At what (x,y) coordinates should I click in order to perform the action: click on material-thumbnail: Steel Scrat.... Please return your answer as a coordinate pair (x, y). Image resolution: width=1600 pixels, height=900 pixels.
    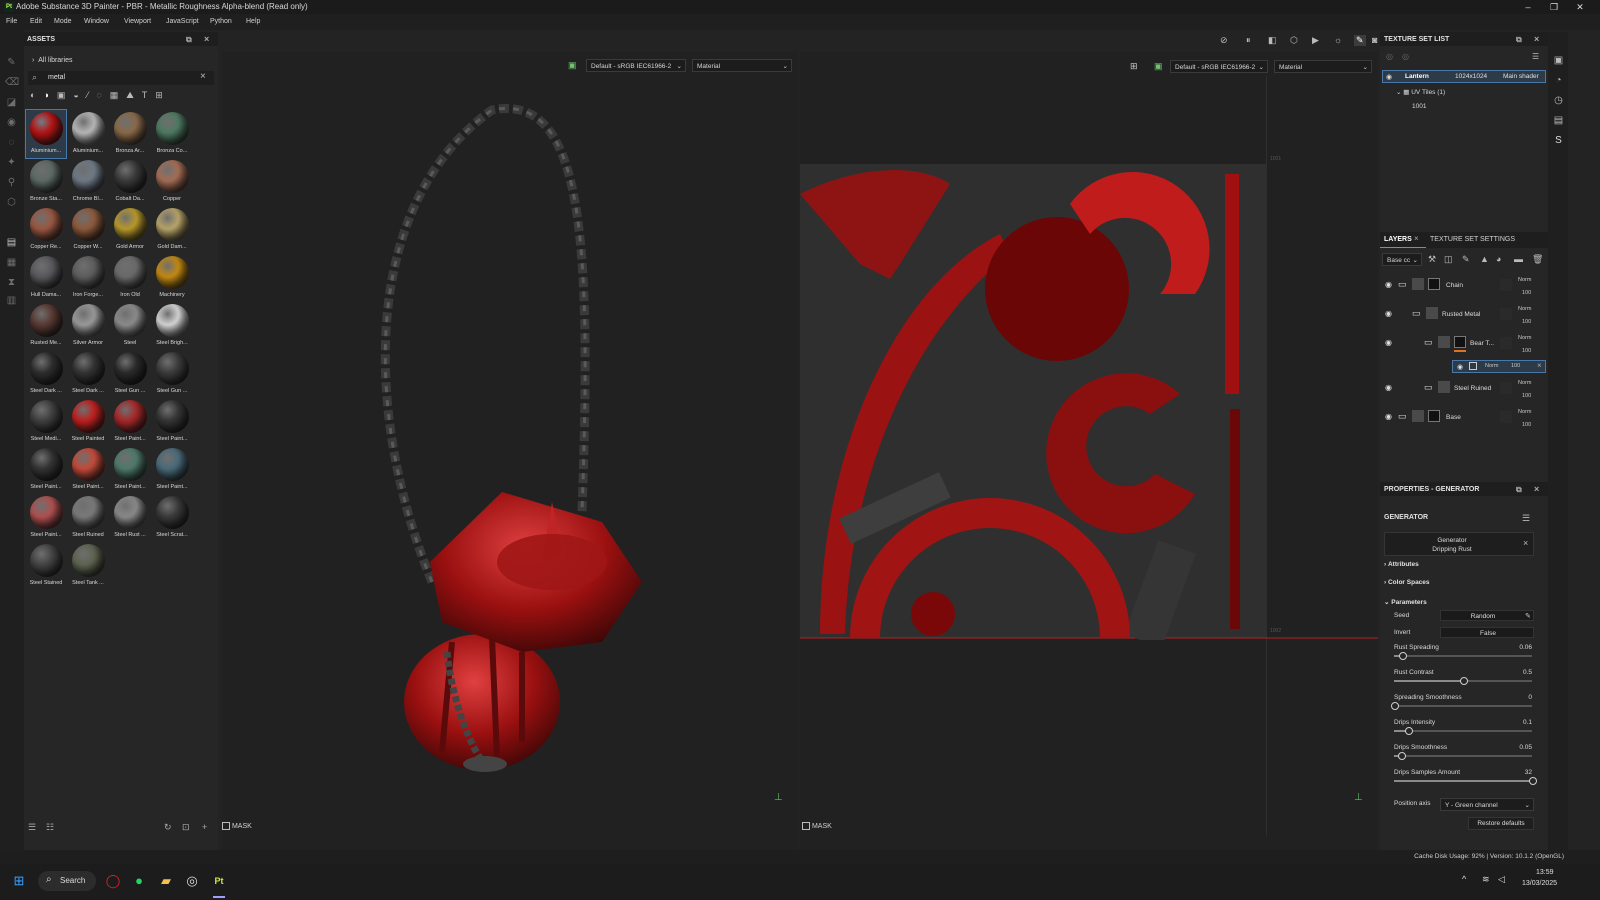
    Looking at the image, I should click on (172, 518).